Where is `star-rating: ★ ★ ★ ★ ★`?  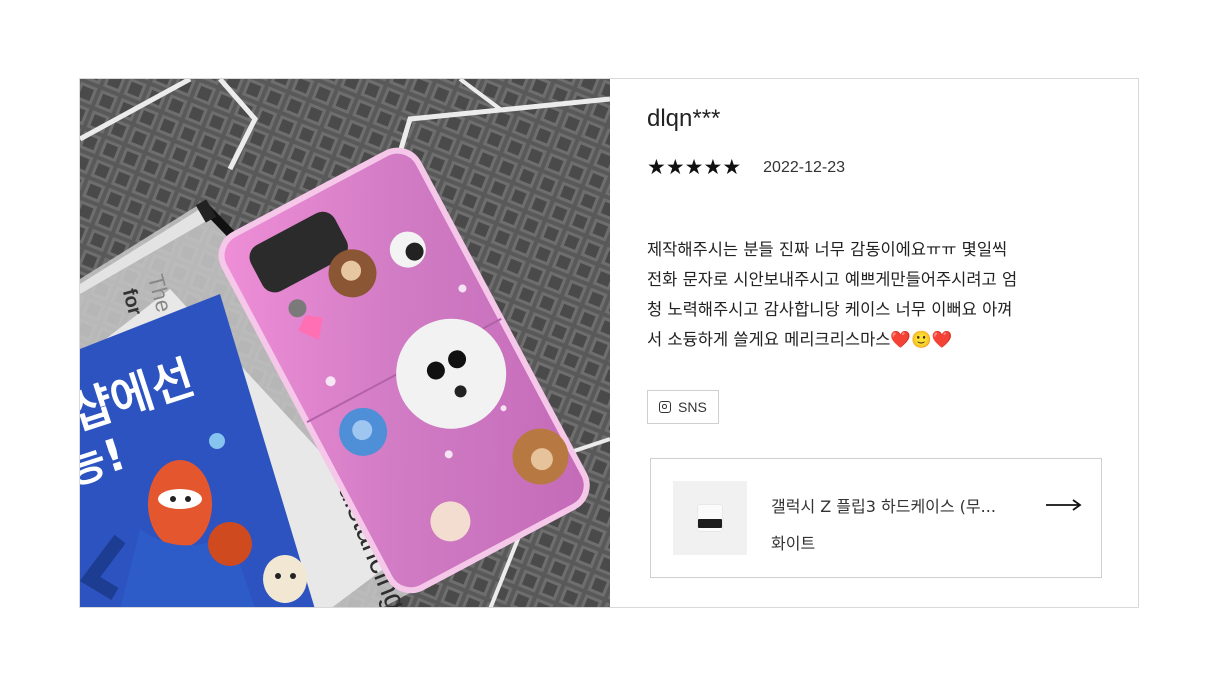 star-rating: ★ ★ ★ ★ ★ is located at coordinates (694, 167).